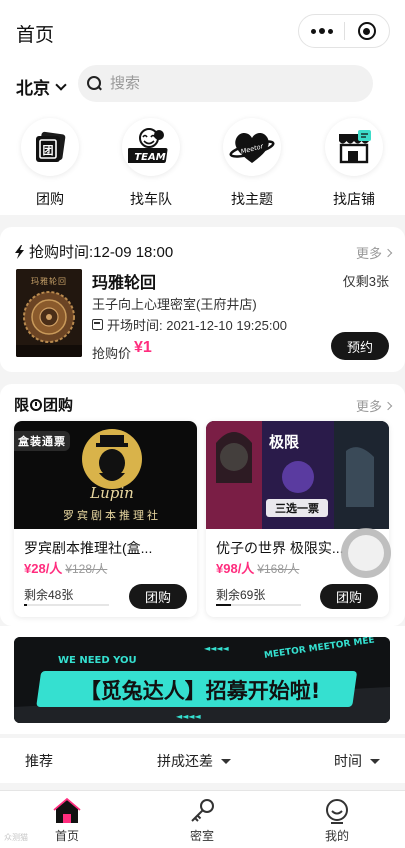 The height and width of the screenshot is (848, 405). I want to click on group-buy-more-link: 更多, so click(374, 405).